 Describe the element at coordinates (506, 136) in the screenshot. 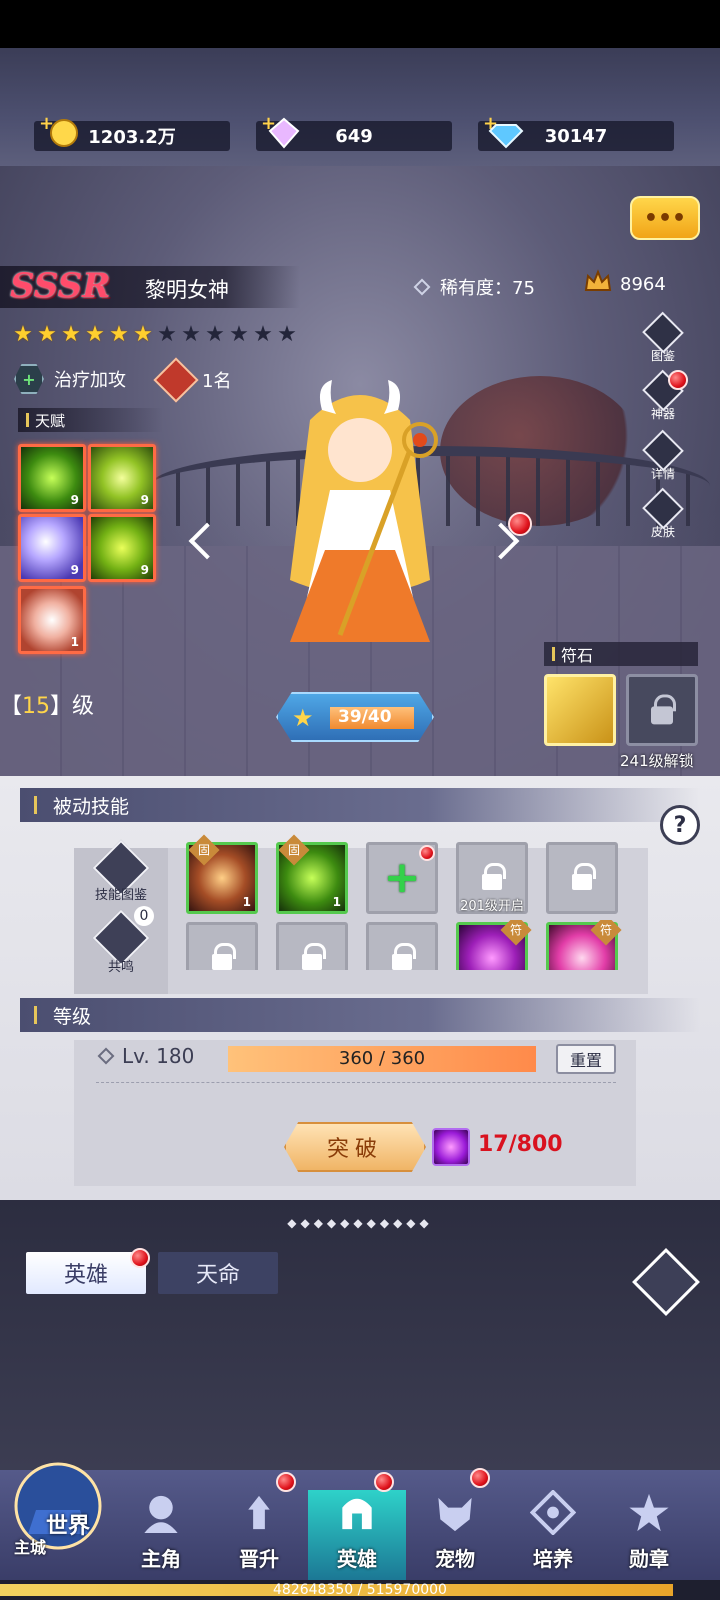

I see `blue-diamond-icon` at that location.